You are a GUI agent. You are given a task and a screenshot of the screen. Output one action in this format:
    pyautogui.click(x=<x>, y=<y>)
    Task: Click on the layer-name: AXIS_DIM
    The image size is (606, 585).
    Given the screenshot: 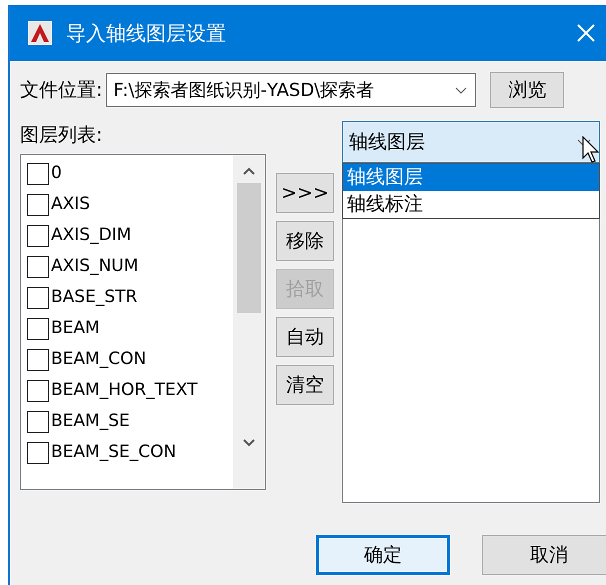 What is the action you would take?
    pyautogui.click(x=91, y=236)
    